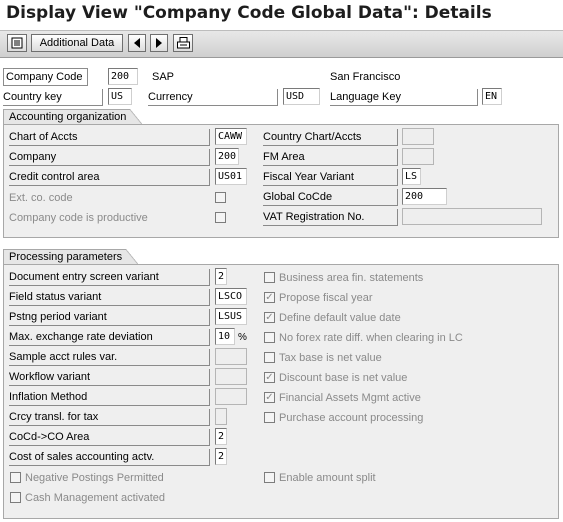 This screenshot has height=522, width=563. I want to click on vat-registration-field, so click(472, 216).